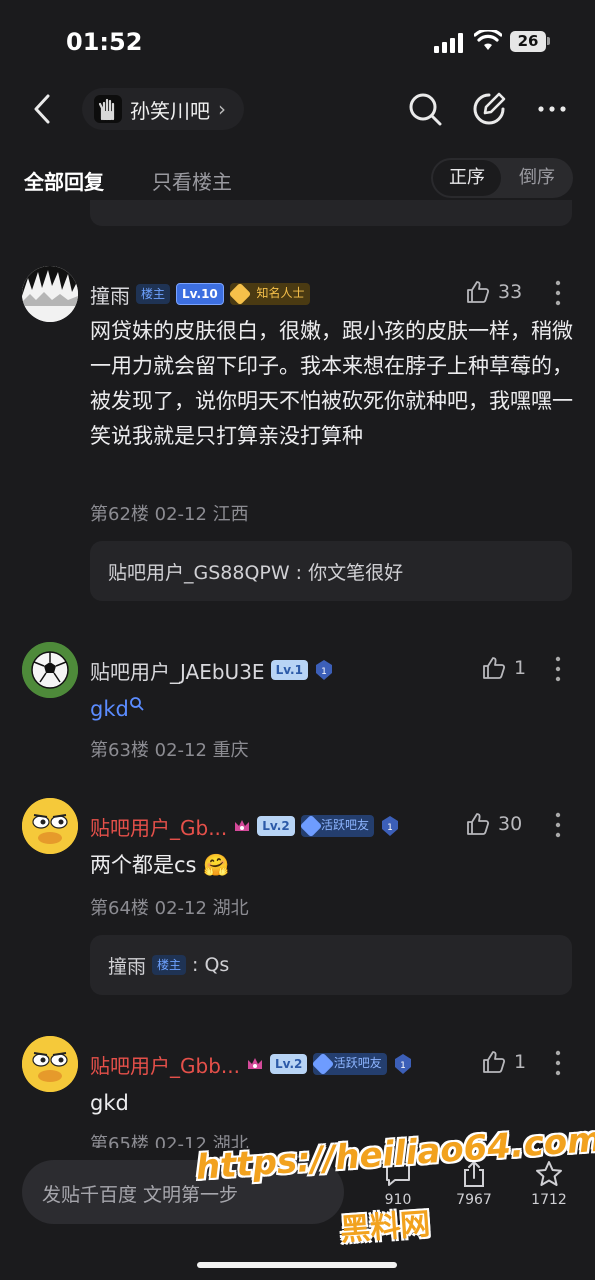 This screenshot has height=1280, width=595. I want to click on battery-icon: 26, so click(528, 41).